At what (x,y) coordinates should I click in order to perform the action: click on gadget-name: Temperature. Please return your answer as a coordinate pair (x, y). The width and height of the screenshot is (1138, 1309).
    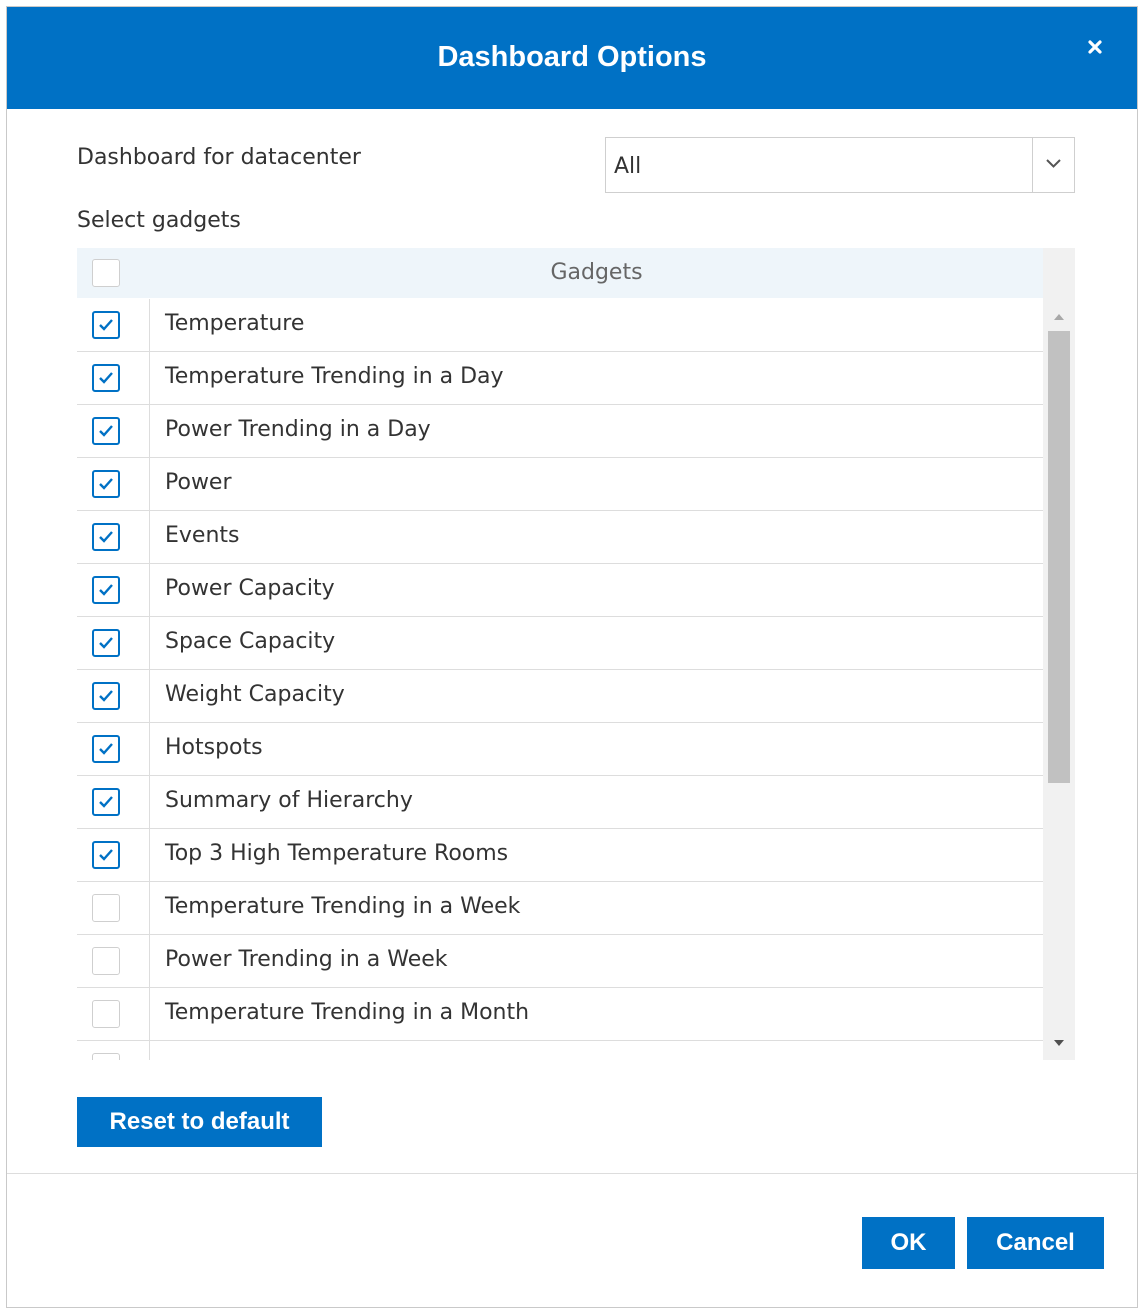
    Looking at the image, I should click on (235, 323).